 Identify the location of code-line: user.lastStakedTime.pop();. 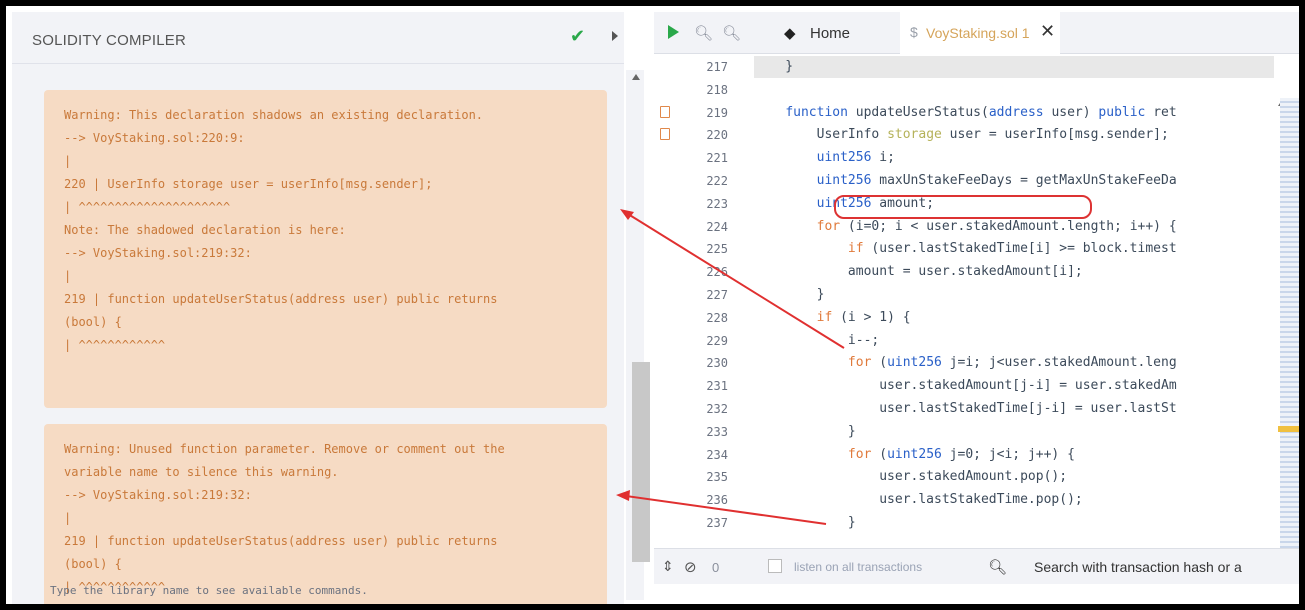
(918, 500).